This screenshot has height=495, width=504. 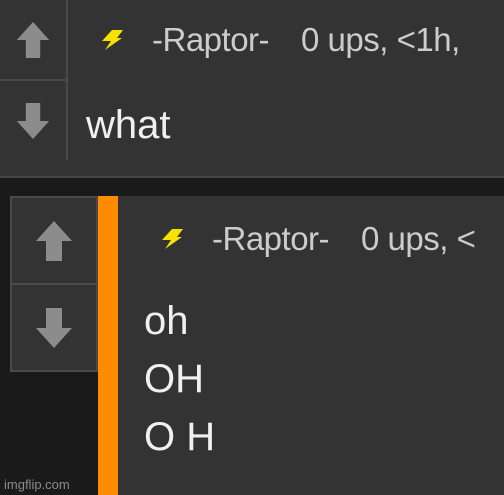 What do you see at coordinates (166, 321) in the screenshot?
I see `comment-text-line: oh` at bounding box center [166, 321].